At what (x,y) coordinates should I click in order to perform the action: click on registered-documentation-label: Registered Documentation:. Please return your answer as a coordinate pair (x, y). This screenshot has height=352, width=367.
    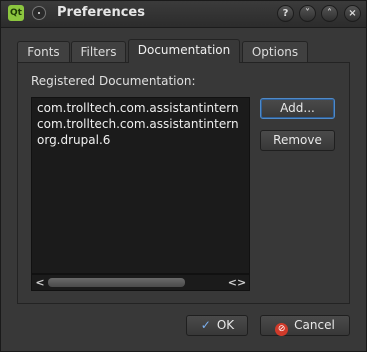
    Looking at the image, I should click on (113, 81).